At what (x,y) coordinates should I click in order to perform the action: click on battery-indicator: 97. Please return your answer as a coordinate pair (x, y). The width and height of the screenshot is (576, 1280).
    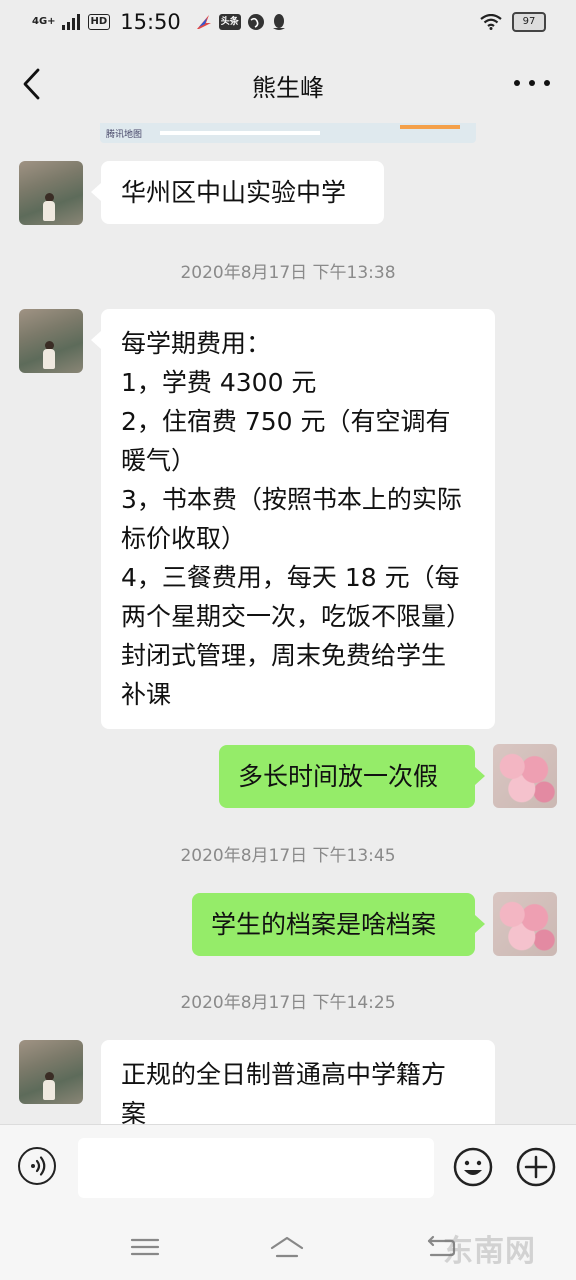
    Looking at the image, I should click on (529, 22).